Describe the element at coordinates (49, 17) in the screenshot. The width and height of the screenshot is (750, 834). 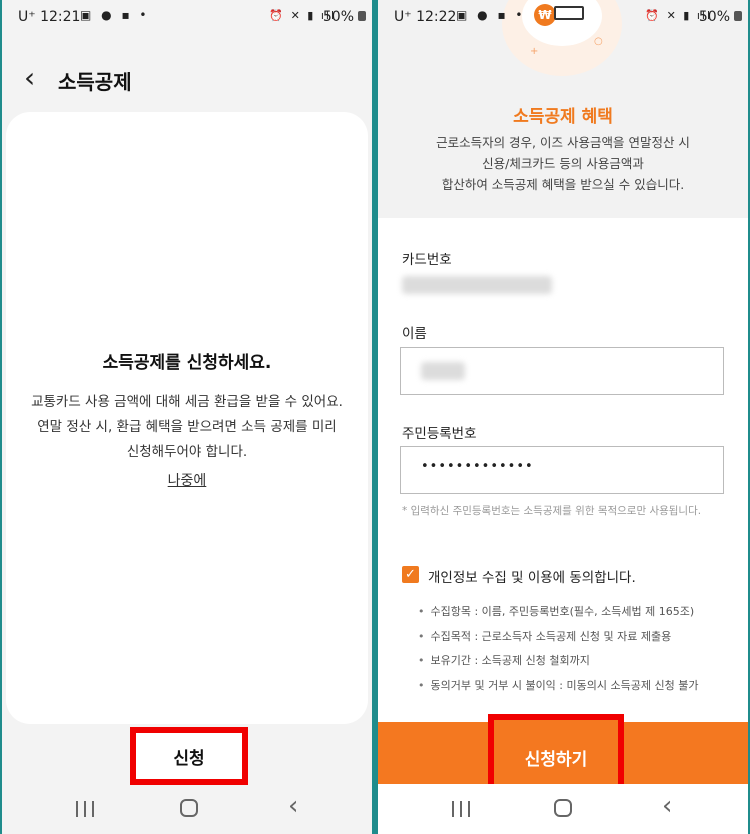
I see `status-time: U⁺ 12:21` at that location.